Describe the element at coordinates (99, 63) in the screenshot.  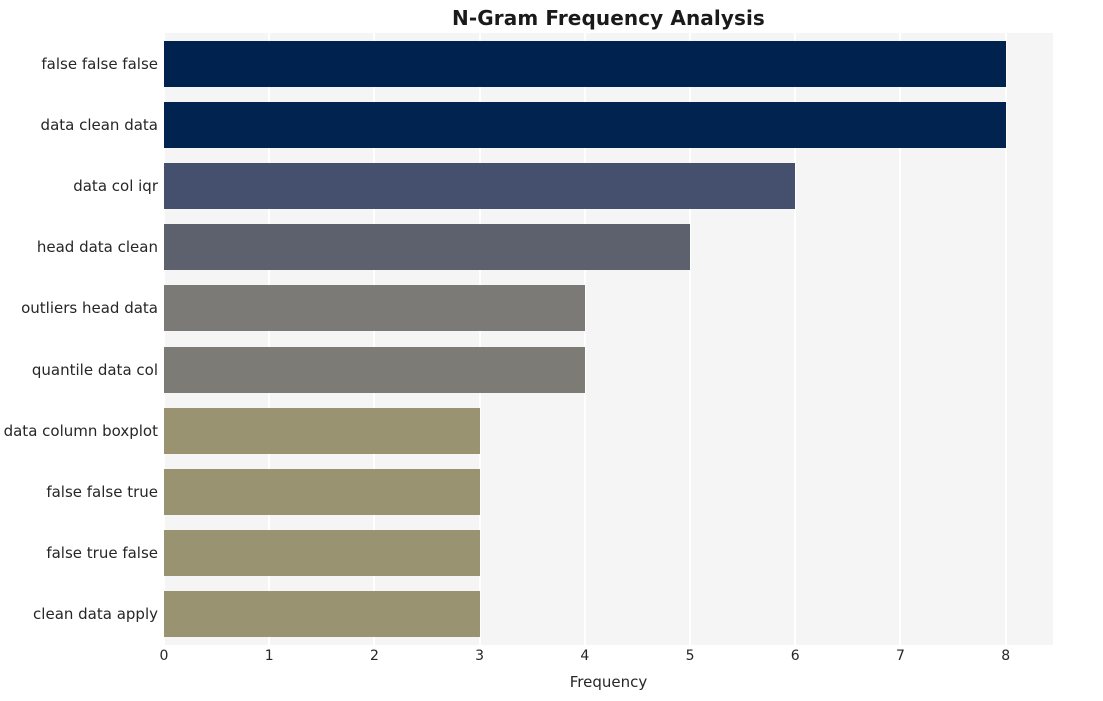
I see `y-axis-tick-label: false false false` at that location.